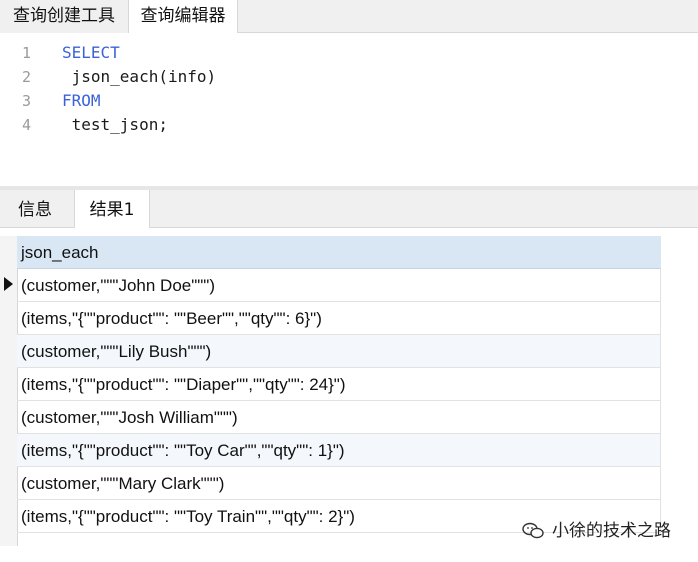 The height and width of the screenshot is (562, 698). Describe the element at coordinates (64, 16) in the screenshot. I see `tab-query-builder: 查询创建工具` at that location.